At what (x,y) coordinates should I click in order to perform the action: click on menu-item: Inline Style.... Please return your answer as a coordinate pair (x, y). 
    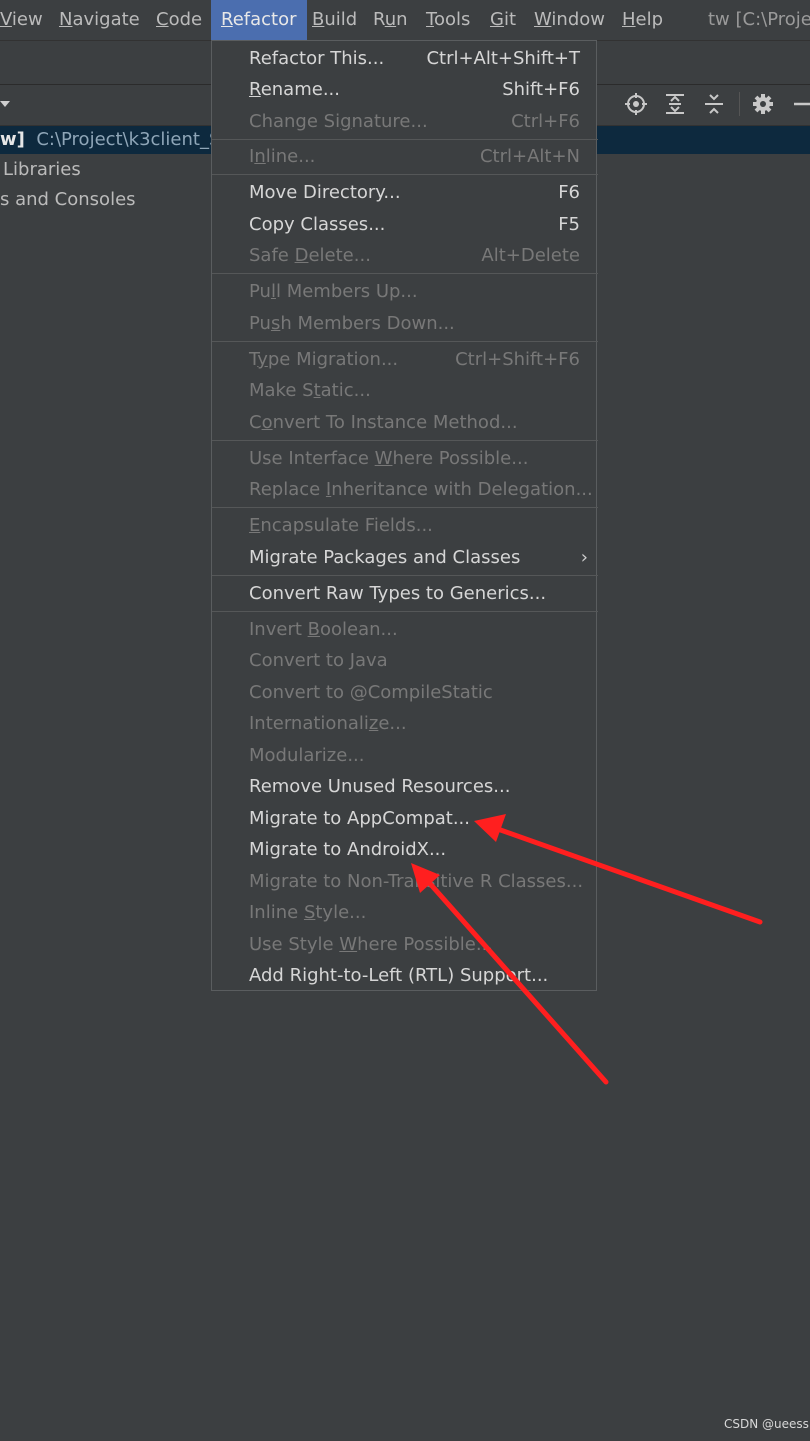
    Looking at the image, I should click on (405, 912).